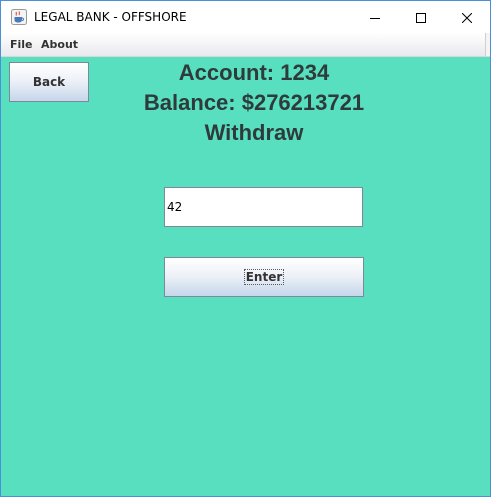  I want to click on withdraw-amount-input, so click(263, 207).